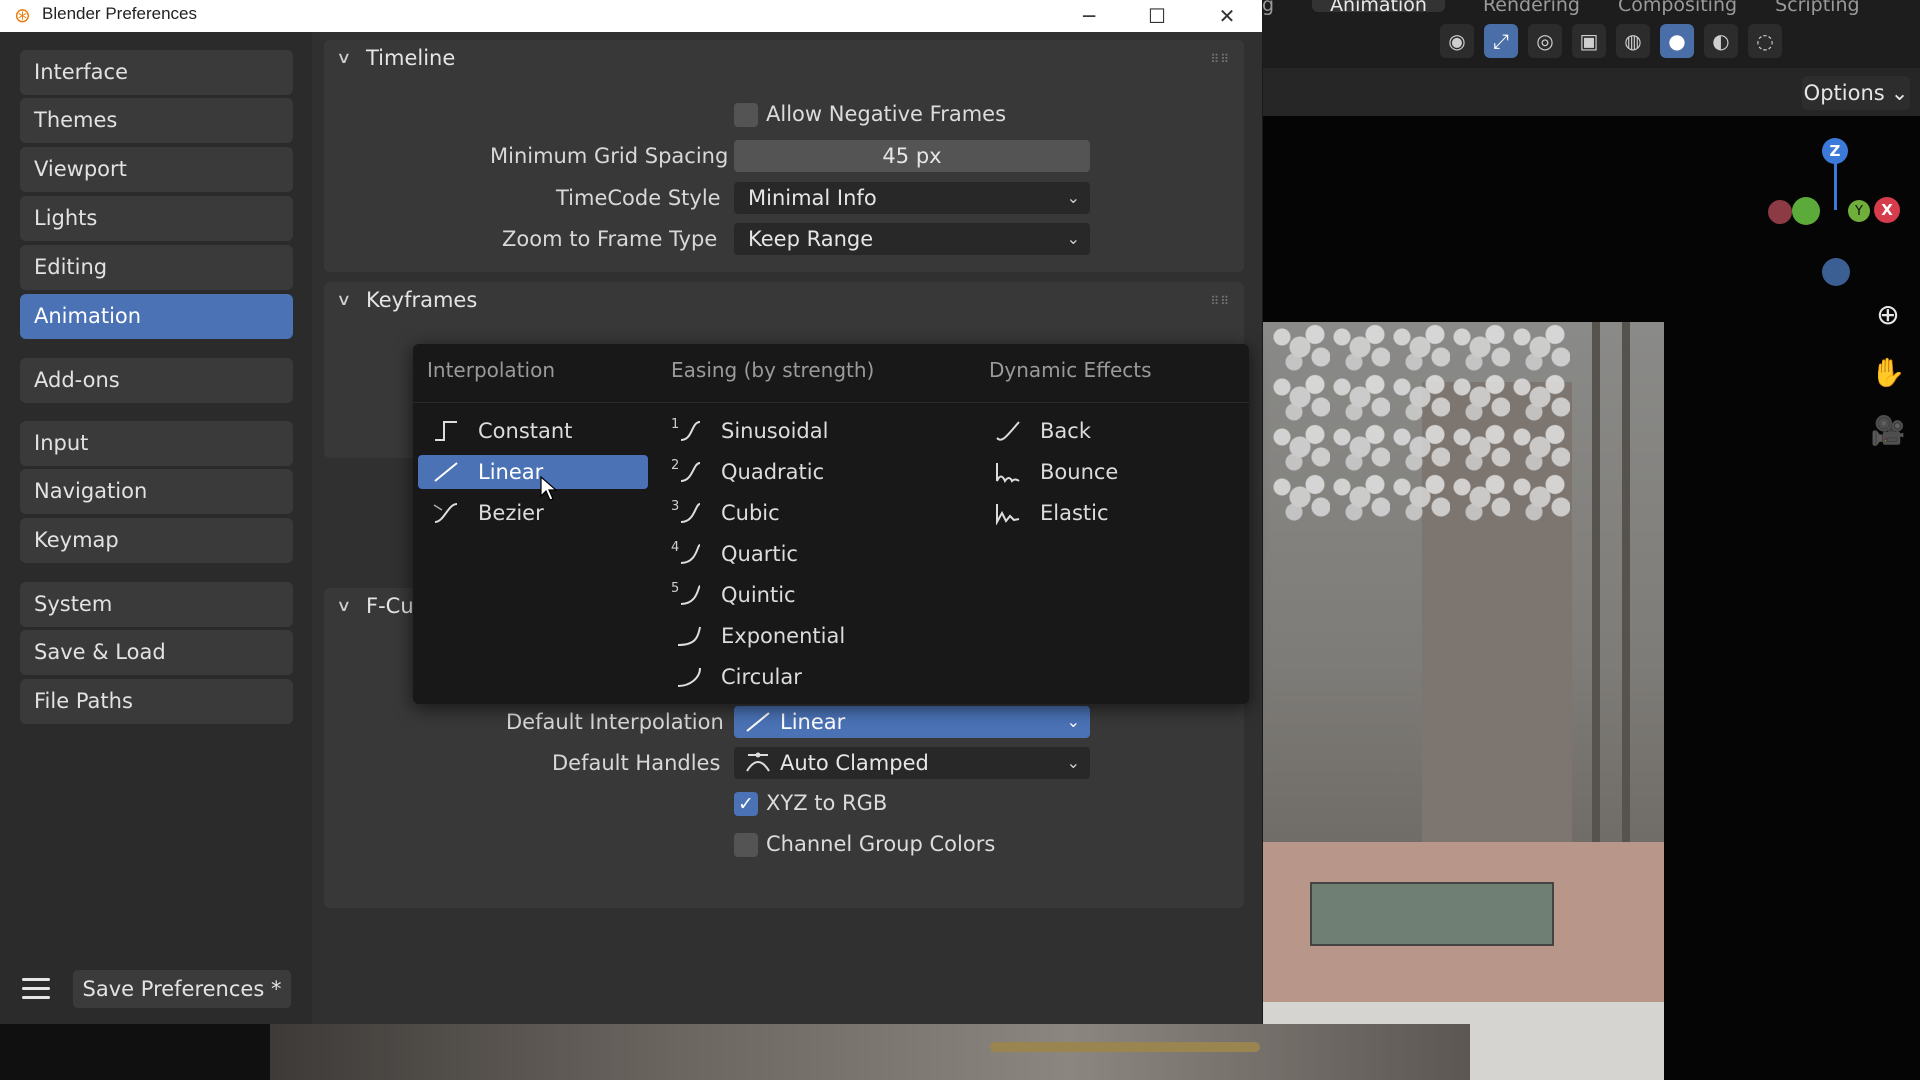 The image size is (1920, 1080). I want to click on menu-item-label: Cubic, so click(750, 513).